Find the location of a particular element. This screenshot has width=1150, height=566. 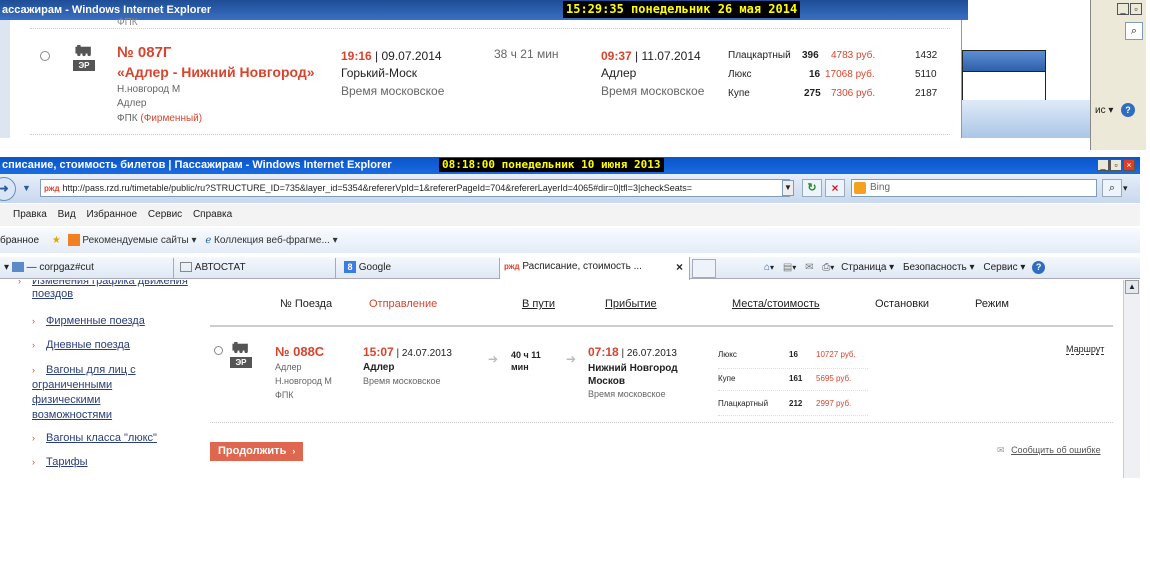

seat-price: 17068 руб. is located at coordinates (850, 74).